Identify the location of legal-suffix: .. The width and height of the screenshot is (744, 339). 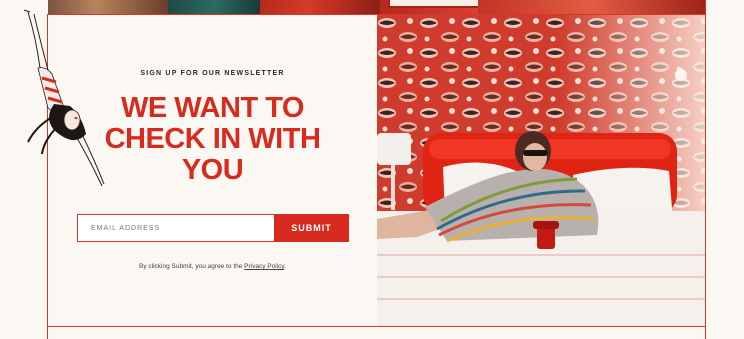
(285, 266).